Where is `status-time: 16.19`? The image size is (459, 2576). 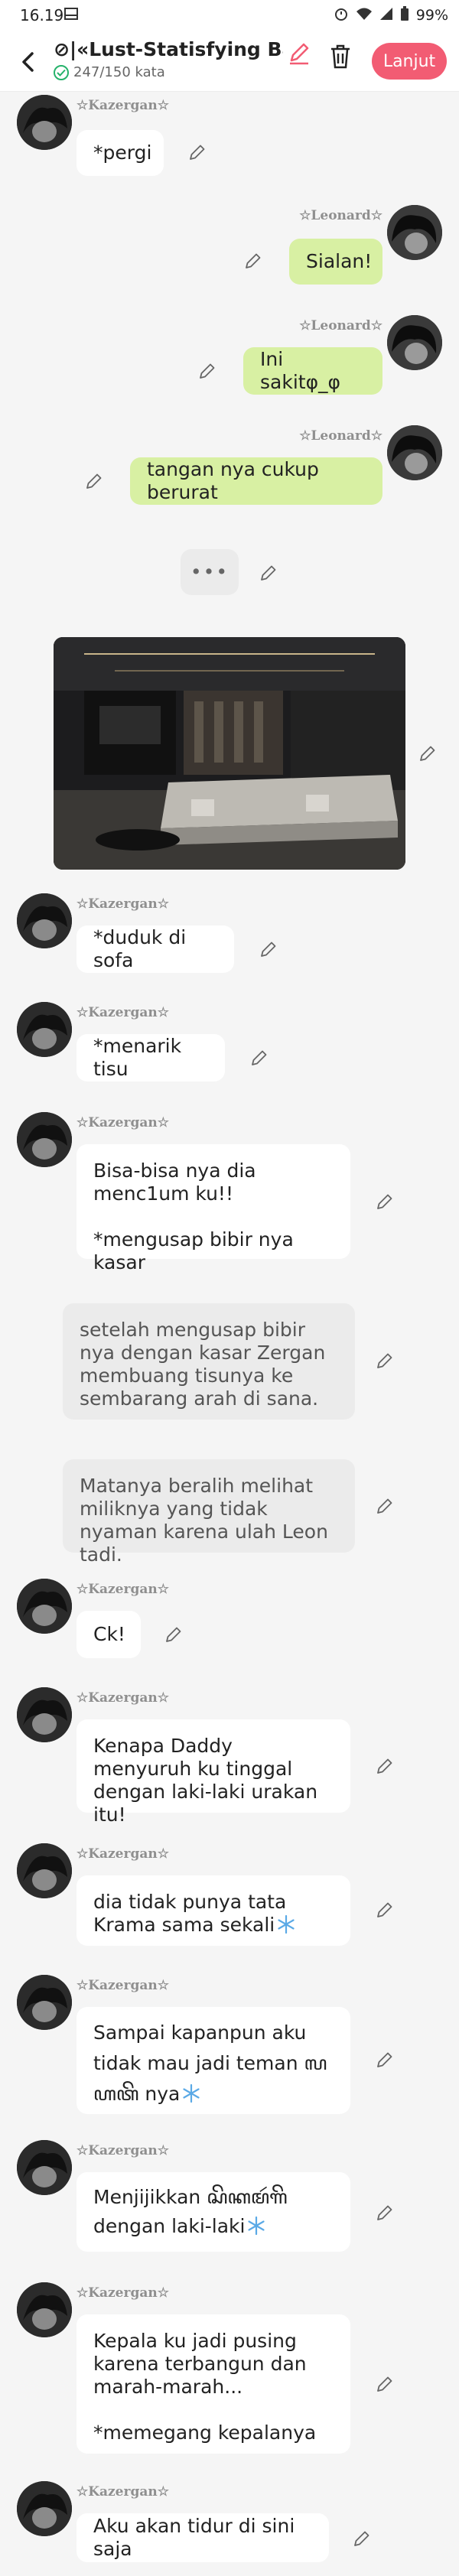 status-time: 16.19 is located at coordinates (42, 15).